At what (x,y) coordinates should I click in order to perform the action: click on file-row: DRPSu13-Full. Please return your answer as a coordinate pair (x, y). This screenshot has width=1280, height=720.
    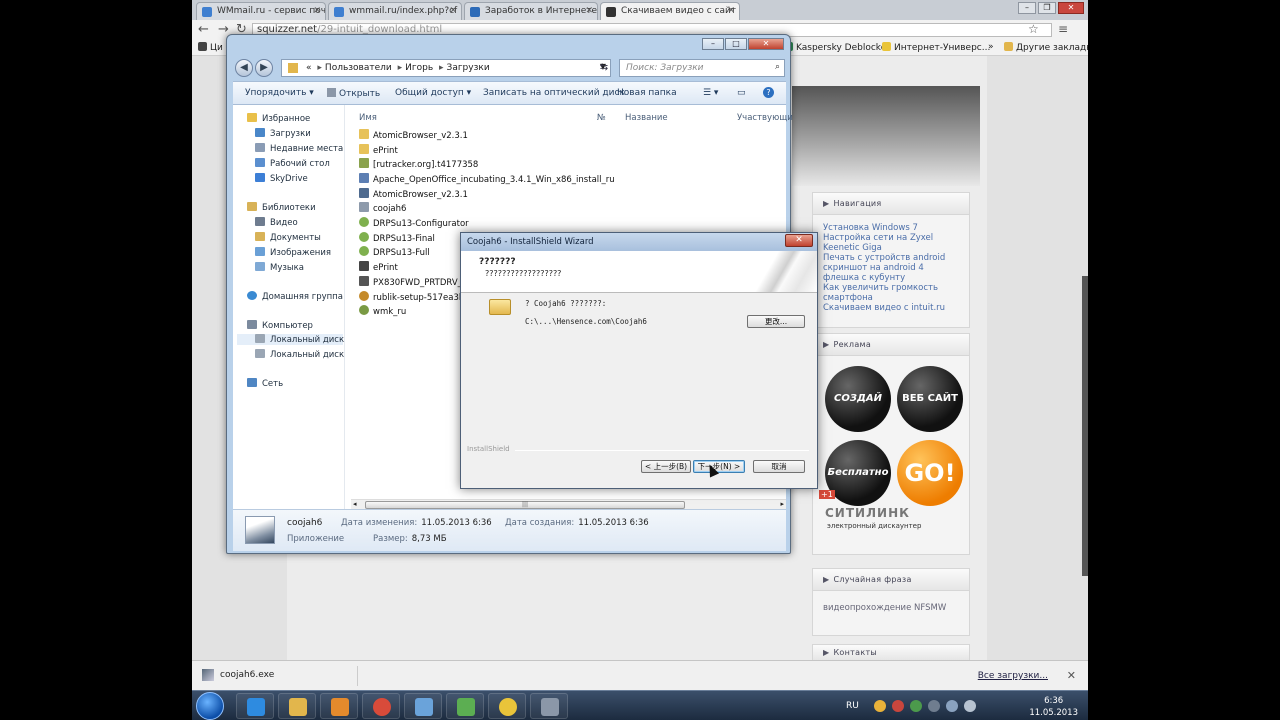
    Looking at the image, I should click on (394, 252).